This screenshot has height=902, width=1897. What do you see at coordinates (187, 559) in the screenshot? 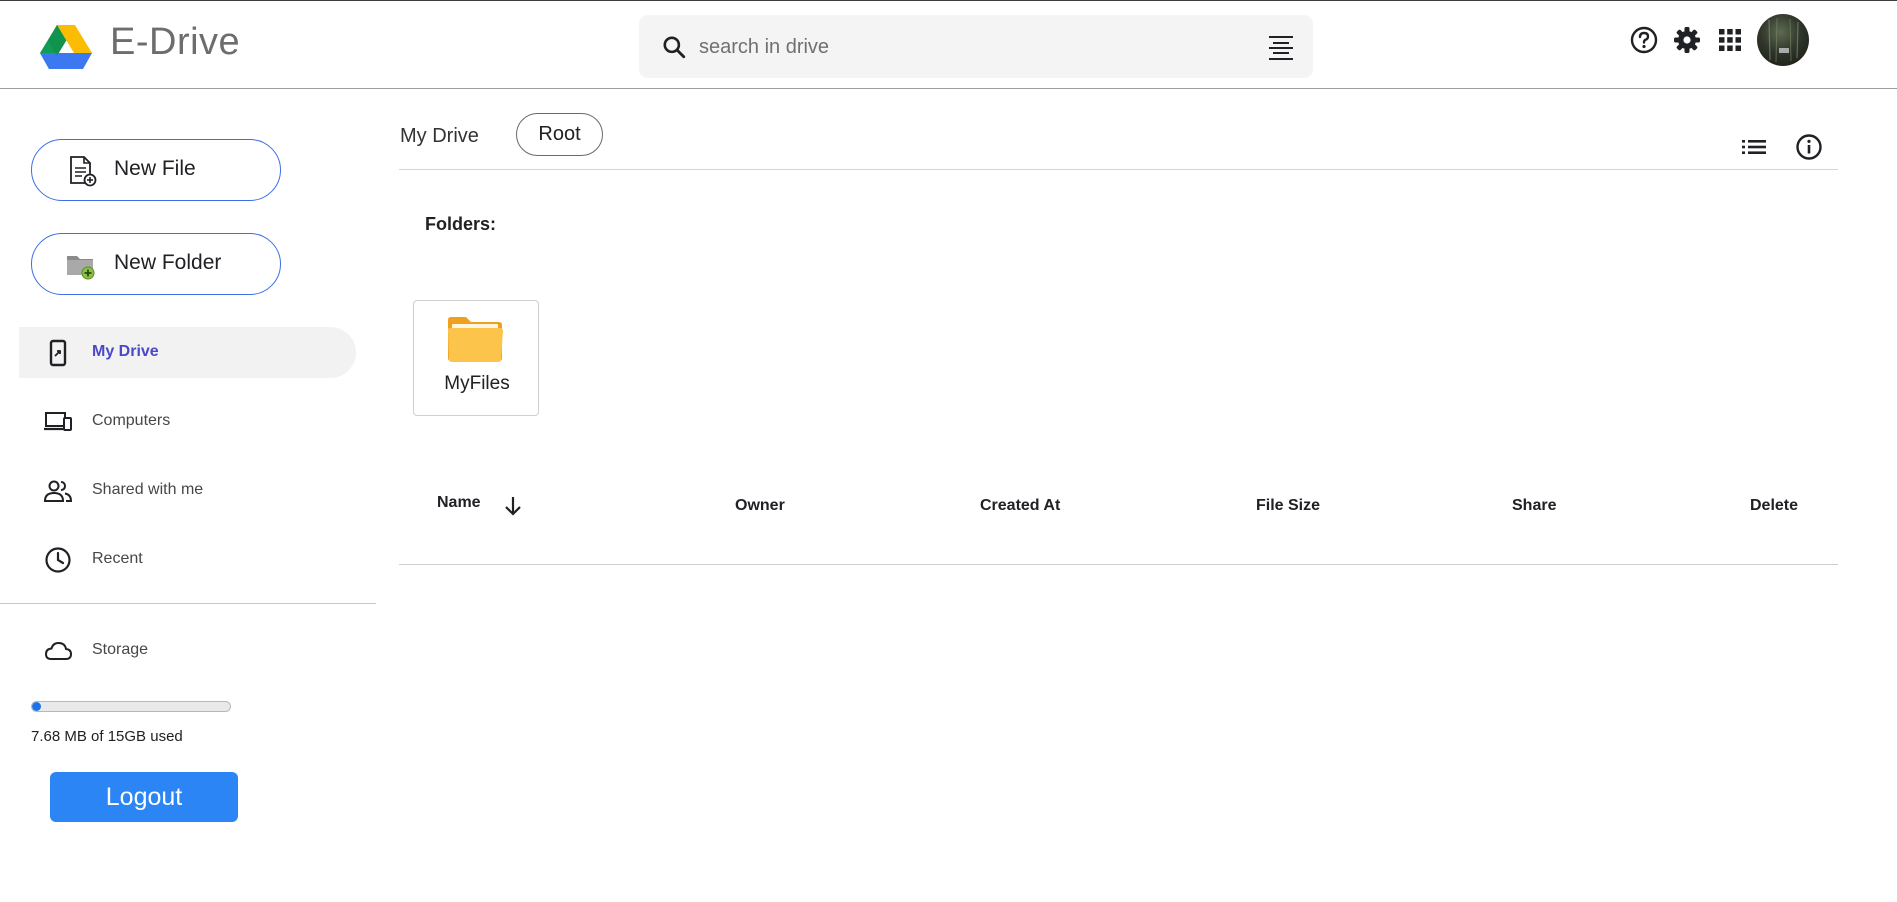
I see `sidebar-item-recent: Recent` at bounding box center [187, 559].